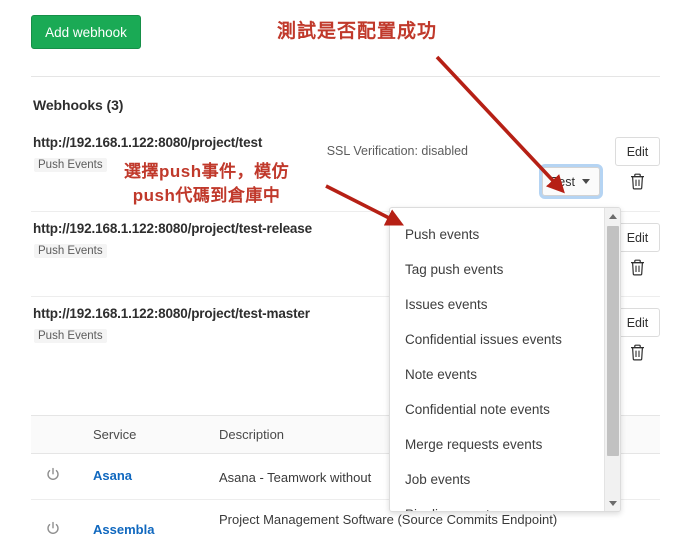 Image resolution: width=691 pixels, height=558 pixels. I want to click on scrollbar-thumb, so click(613, 341).